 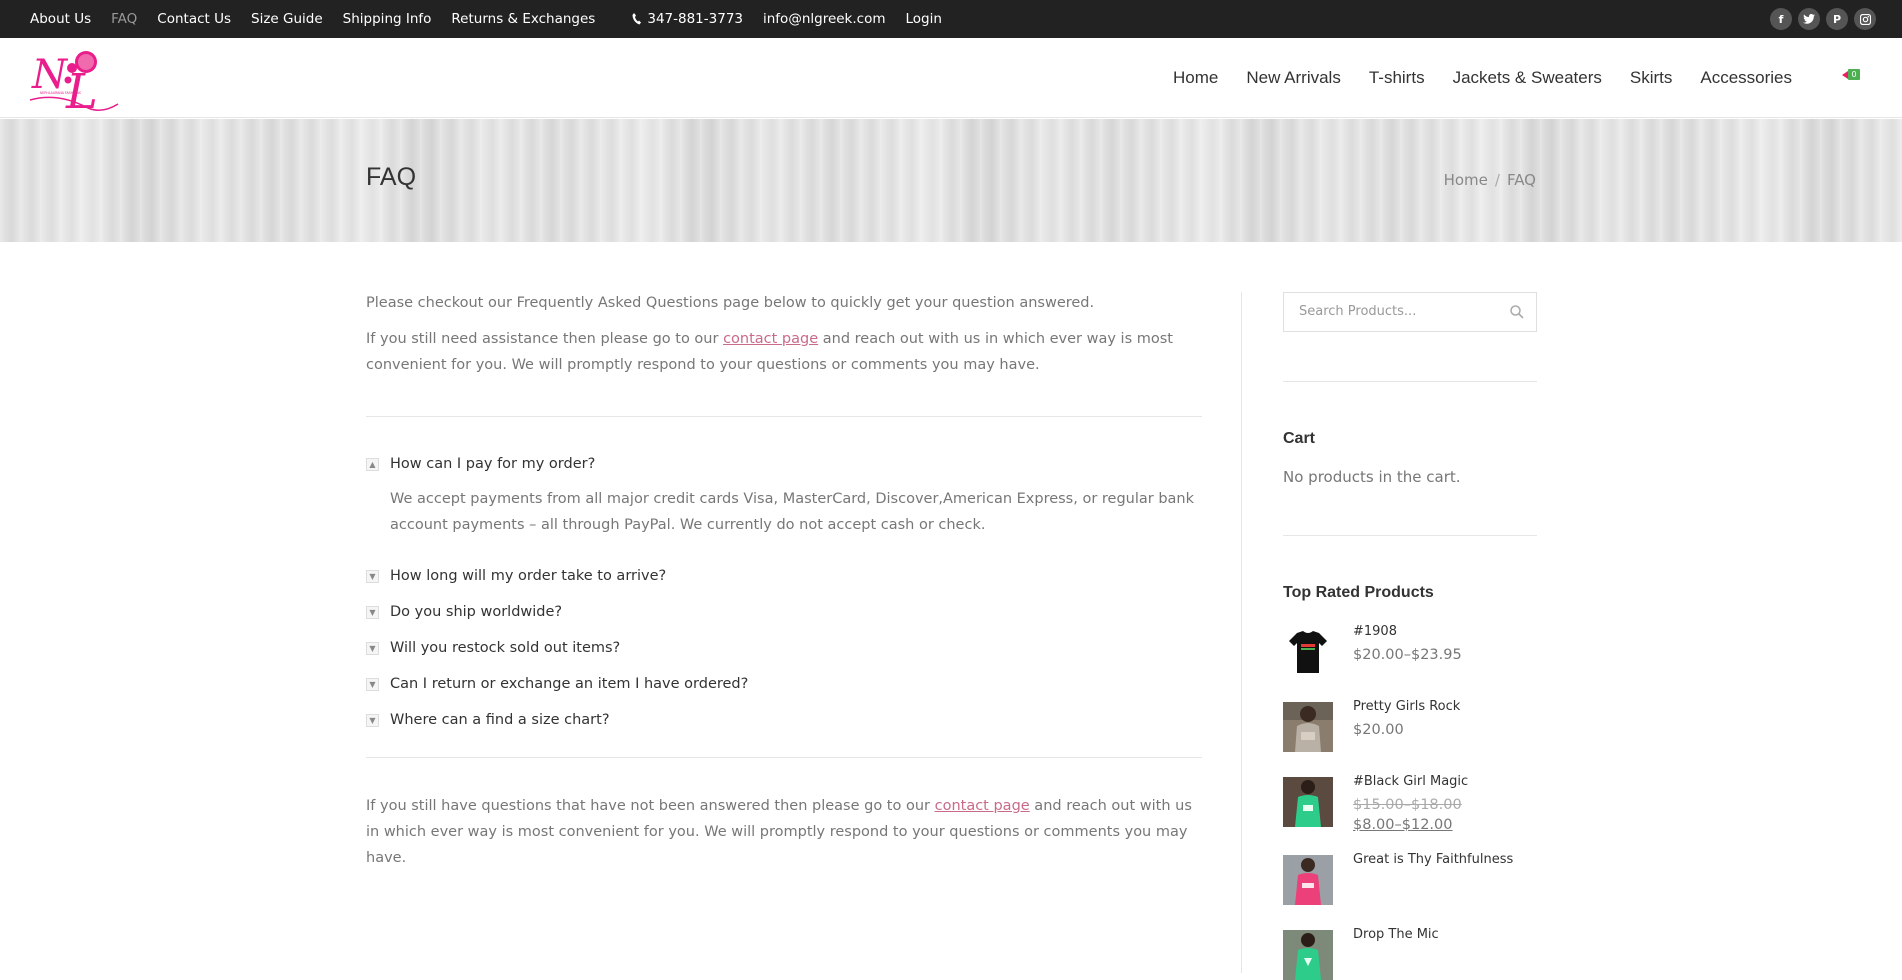 I want to click on phone-number: 347-881-3773, so click(x=695, y=19).